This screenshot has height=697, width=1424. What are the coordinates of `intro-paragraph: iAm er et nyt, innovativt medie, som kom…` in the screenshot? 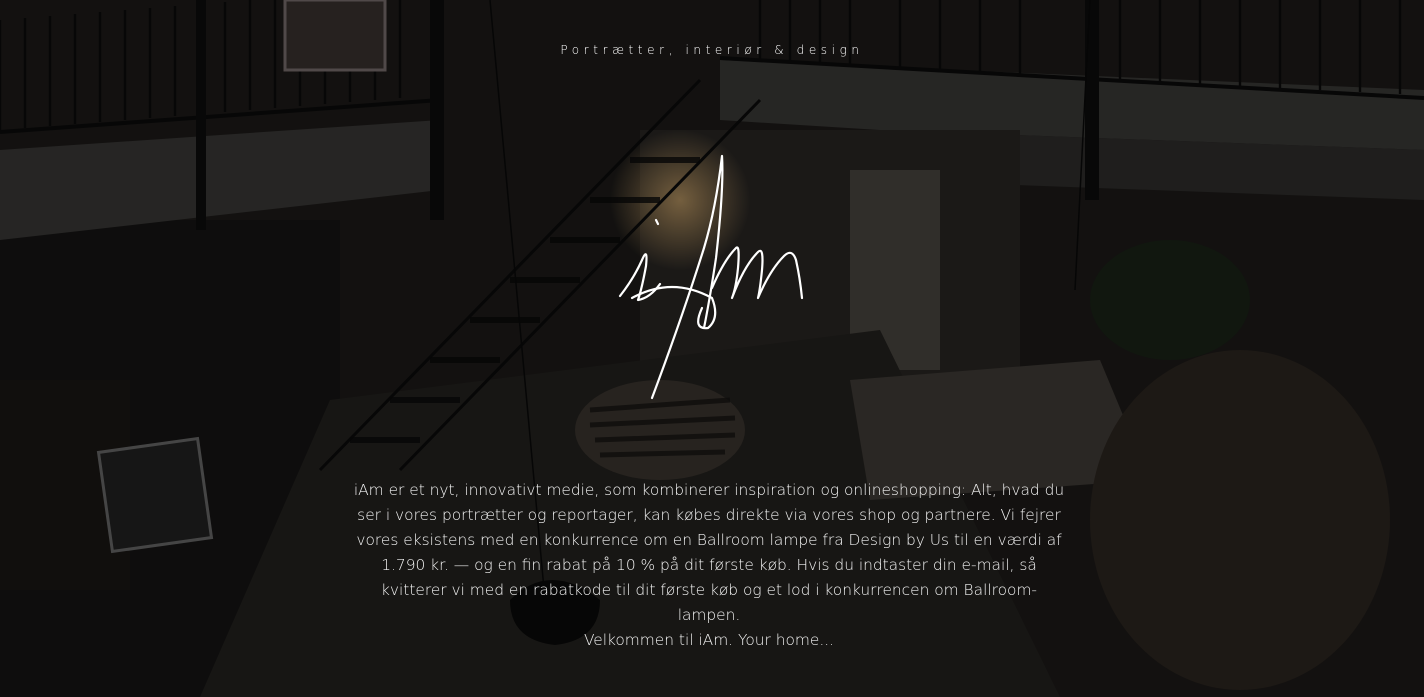 It's located at (709, 552).